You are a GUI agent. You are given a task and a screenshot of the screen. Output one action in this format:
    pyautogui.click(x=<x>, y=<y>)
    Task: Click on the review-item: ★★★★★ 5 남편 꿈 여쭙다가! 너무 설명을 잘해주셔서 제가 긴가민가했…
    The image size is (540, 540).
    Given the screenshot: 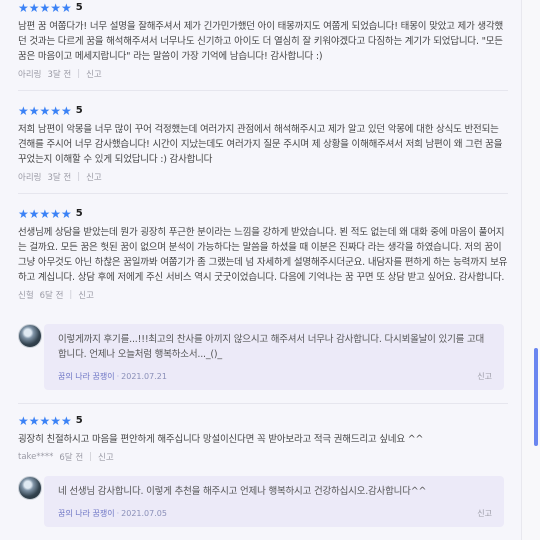 What is the action you would take?
    pyautogui.click(x=263, y=41)
    